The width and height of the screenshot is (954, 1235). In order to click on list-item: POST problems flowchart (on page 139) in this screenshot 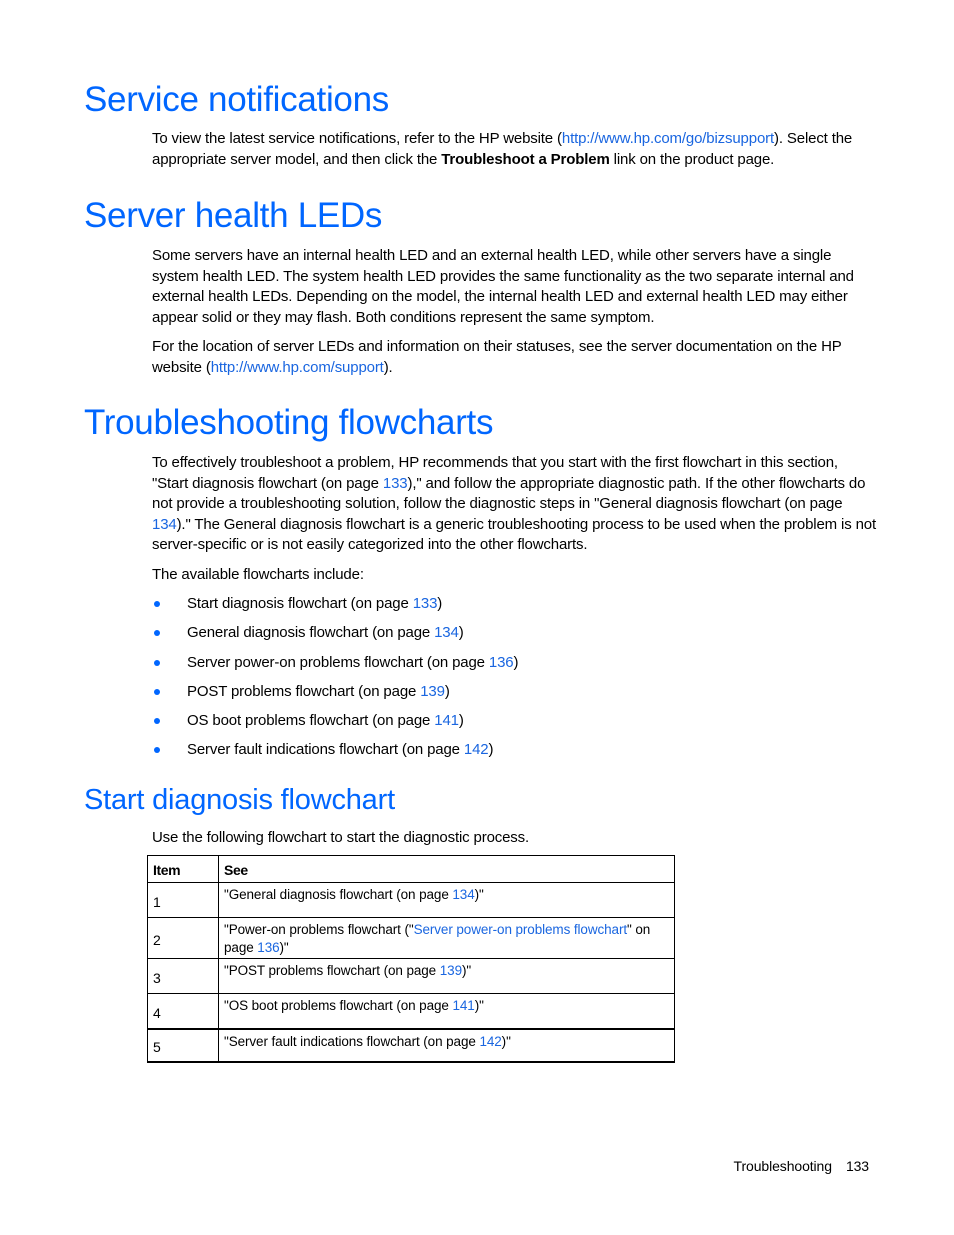, I will do `click(335, 696)`.